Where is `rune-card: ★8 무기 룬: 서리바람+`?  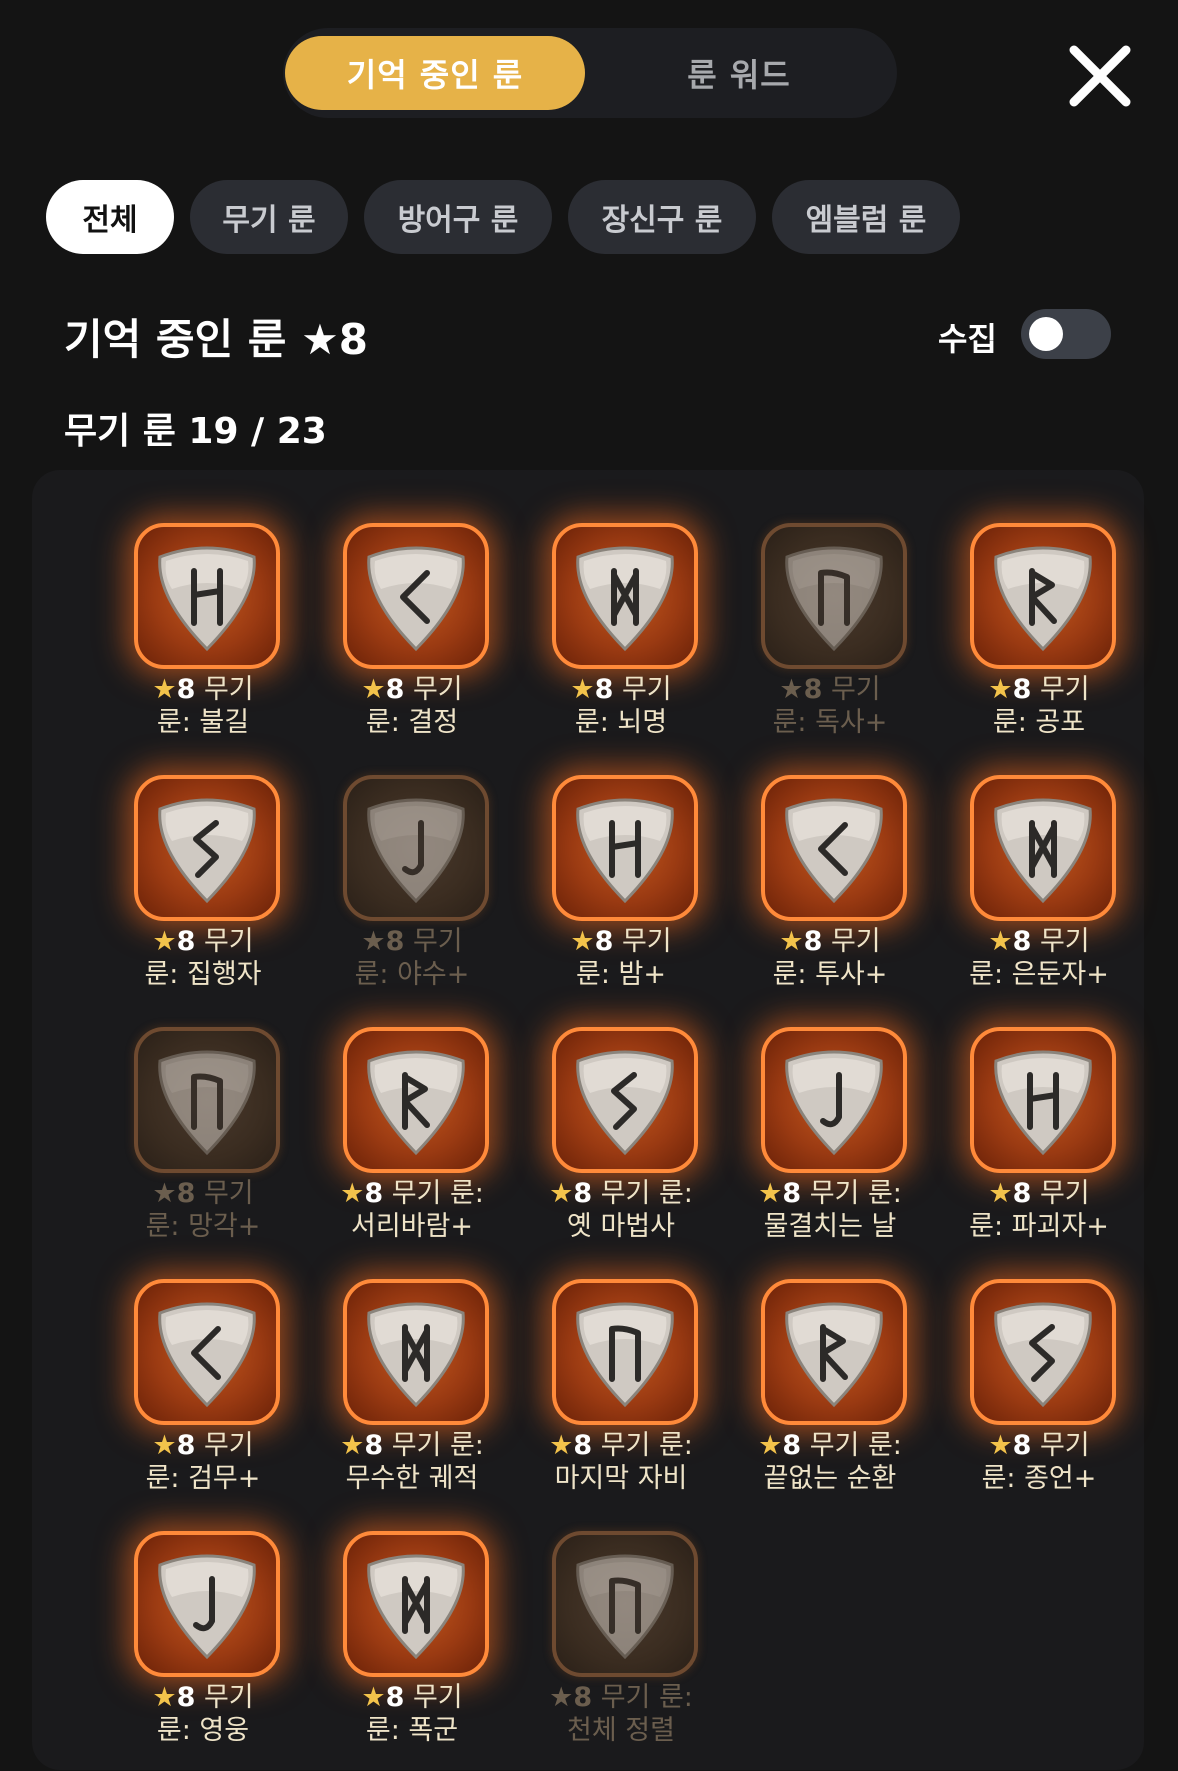
rune-card: ★8 무기 룬: 서리바람+ is located at coordinates (412, 1147).